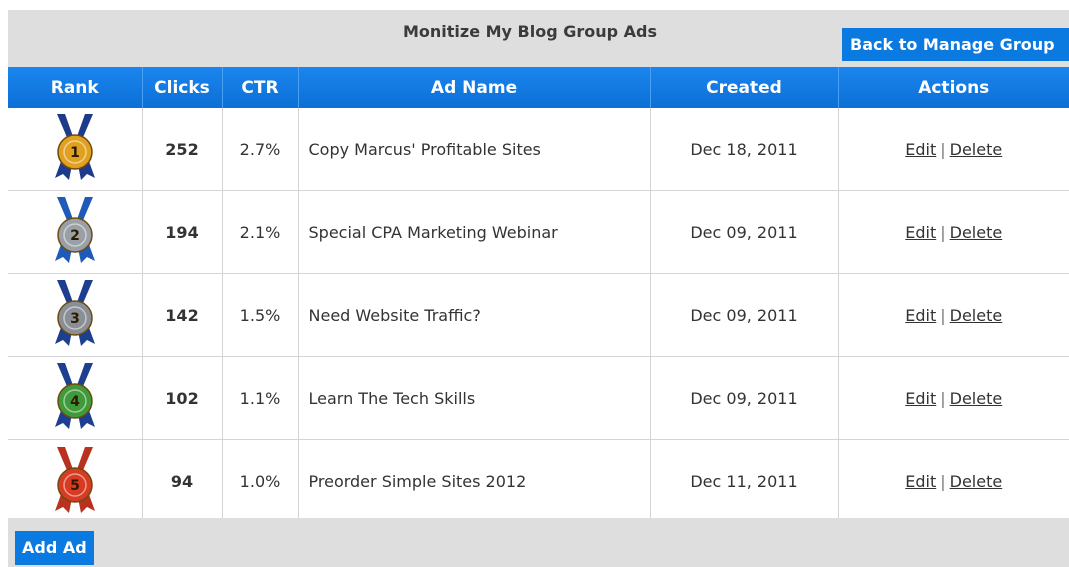 This screenshot has width=1069, height=567. I want to click on column-header-clicks: Clicks, so click(182, 87).